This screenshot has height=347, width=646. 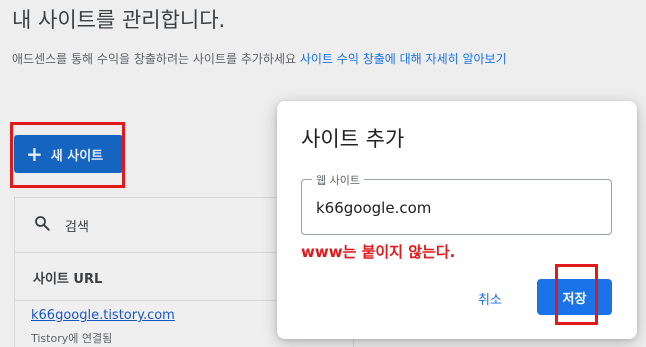 What do you see at coordinates (42, 225) in the screenshot?
I see `search-icon` at bounding box center [42, 225].